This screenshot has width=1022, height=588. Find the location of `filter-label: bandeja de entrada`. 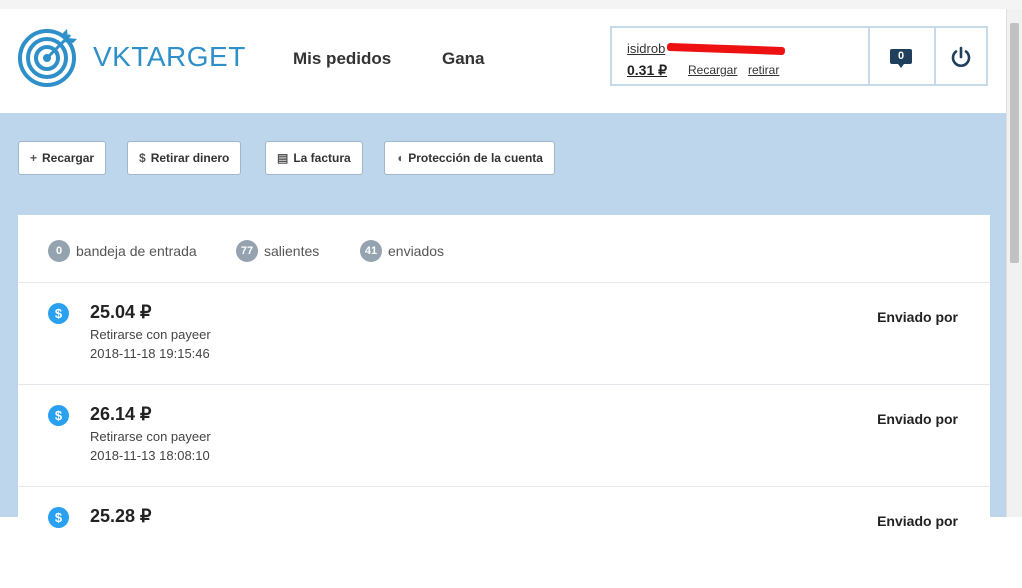

filter-label: bandeja de entrada is located at coordinates (136, 251).